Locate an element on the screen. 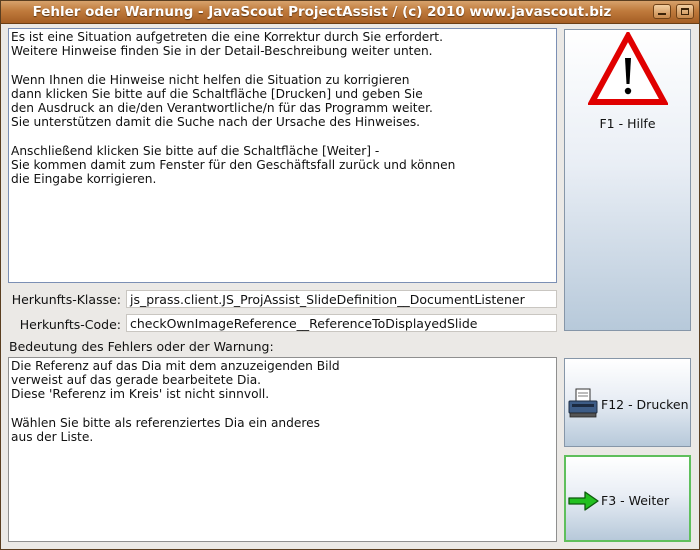 The height and width of the screenshot is (550, 700). origin-class-label: Herkunfts-Klasse: is located at coordinates (66, 299).